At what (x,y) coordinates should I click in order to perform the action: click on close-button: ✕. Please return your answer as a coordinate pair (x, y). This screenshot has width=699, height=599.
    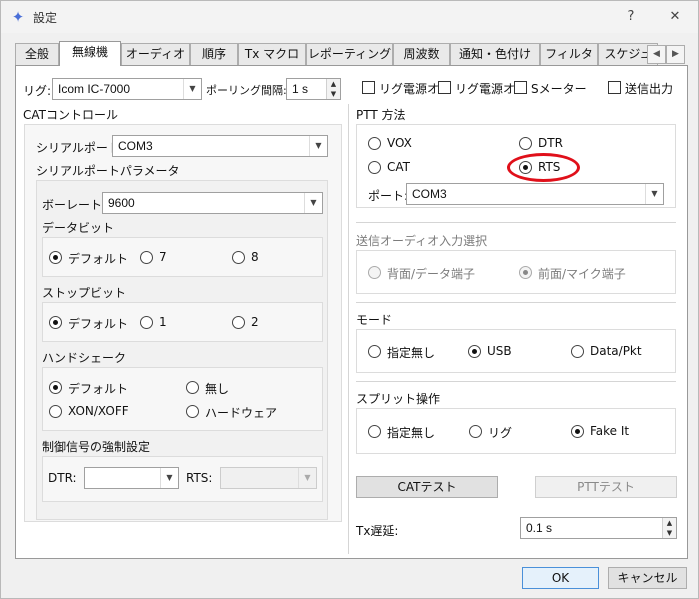
    Looking at the image, I should click on (675, 17).